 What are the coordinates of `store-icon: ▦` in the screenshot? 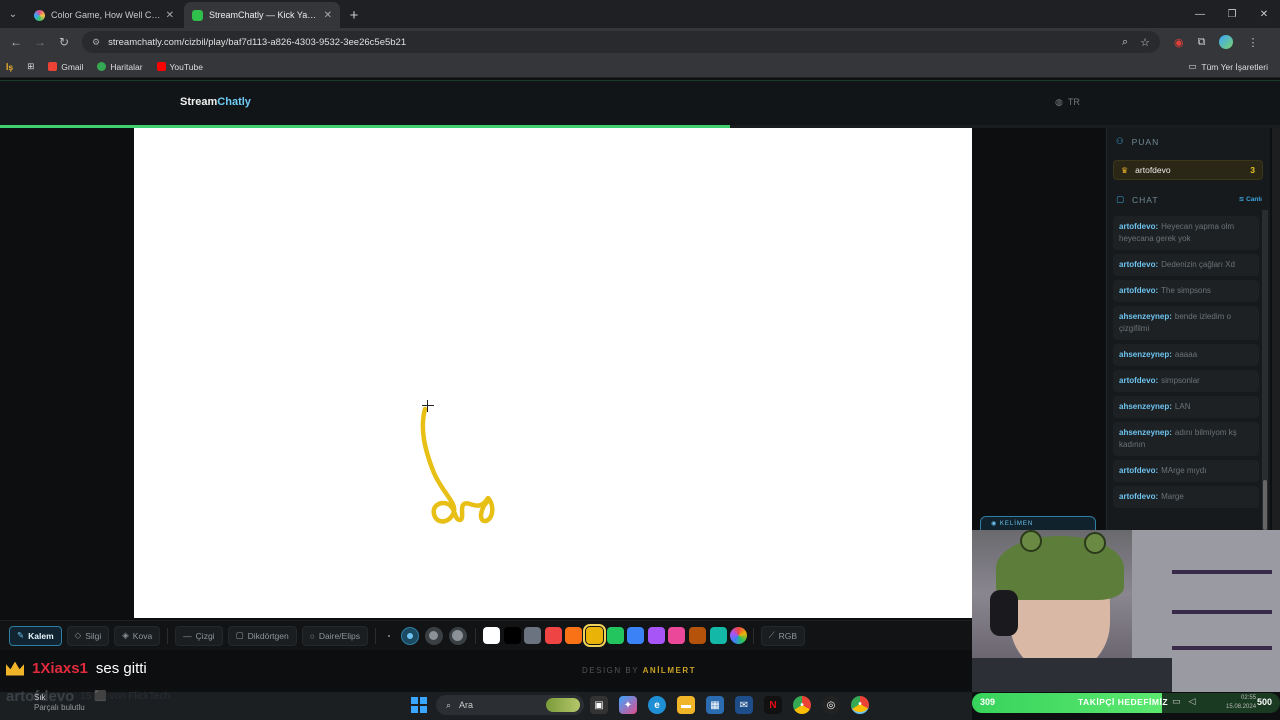 It's located at (715, 705).